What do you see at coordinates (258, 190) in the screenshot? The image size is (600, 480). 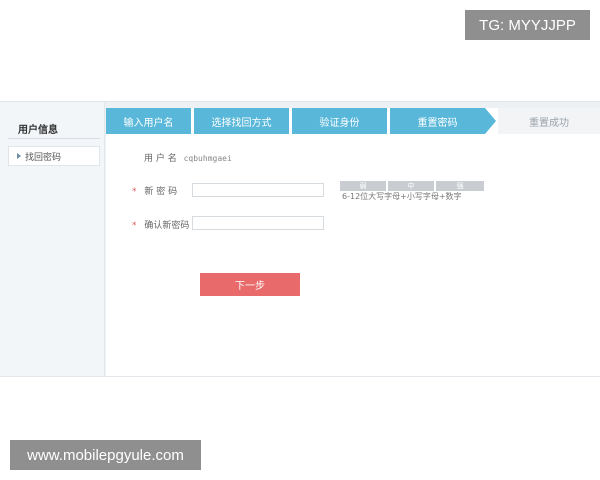 I see `new-password-input` at bounding box center [258, 190].